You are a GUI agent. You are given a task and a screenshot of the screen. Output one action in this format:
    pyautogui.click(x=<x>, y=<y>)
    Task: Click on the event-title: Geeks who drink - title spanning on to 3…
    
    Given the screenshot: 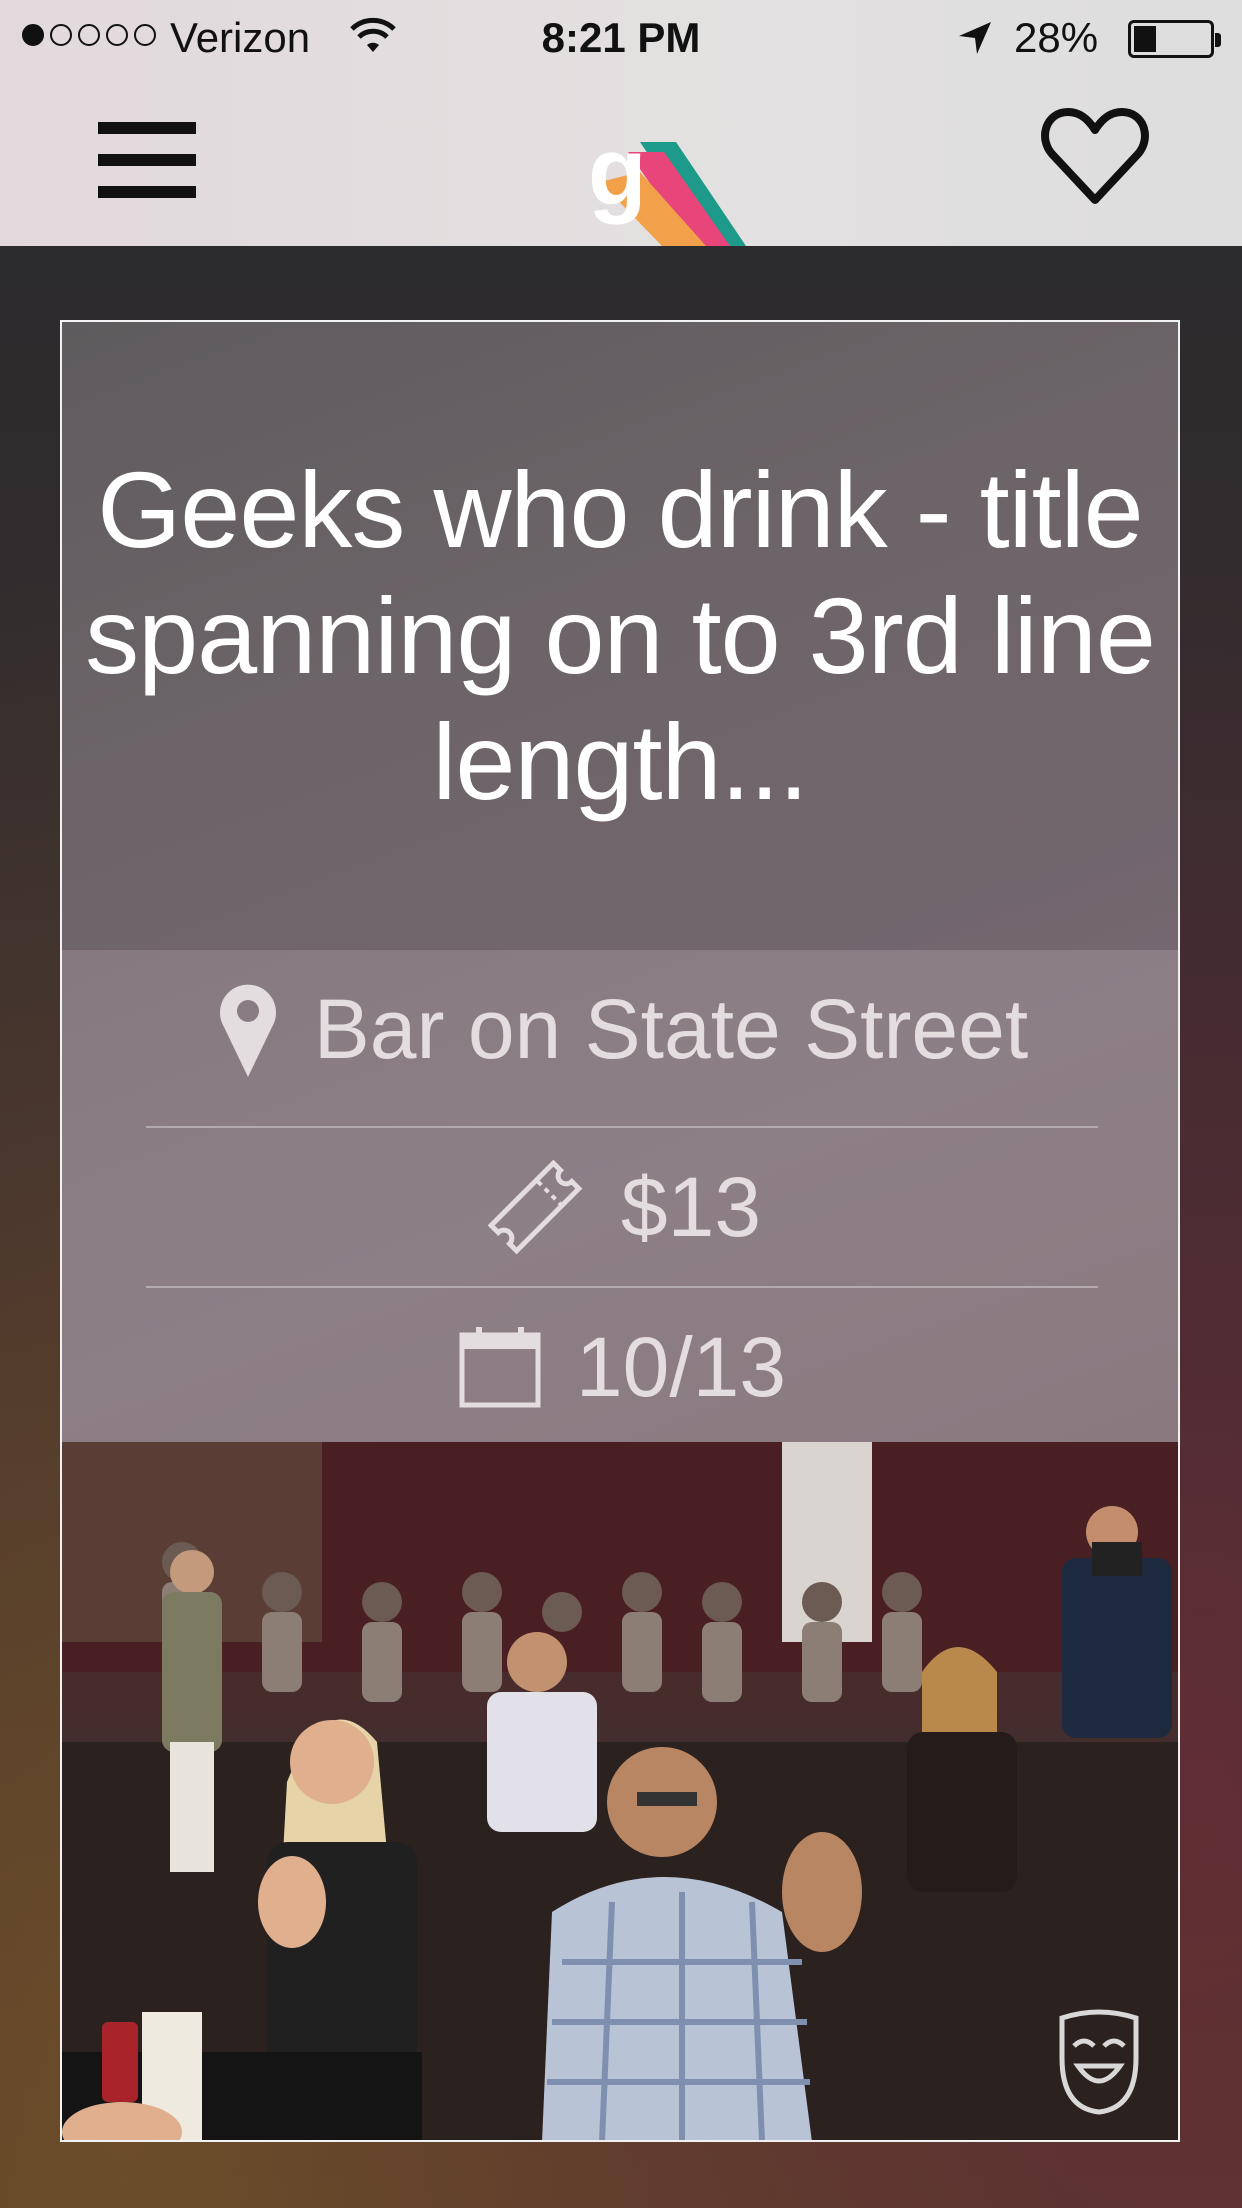 What is the action you would take?
    pyautogui.click(x=620, y=635)
    